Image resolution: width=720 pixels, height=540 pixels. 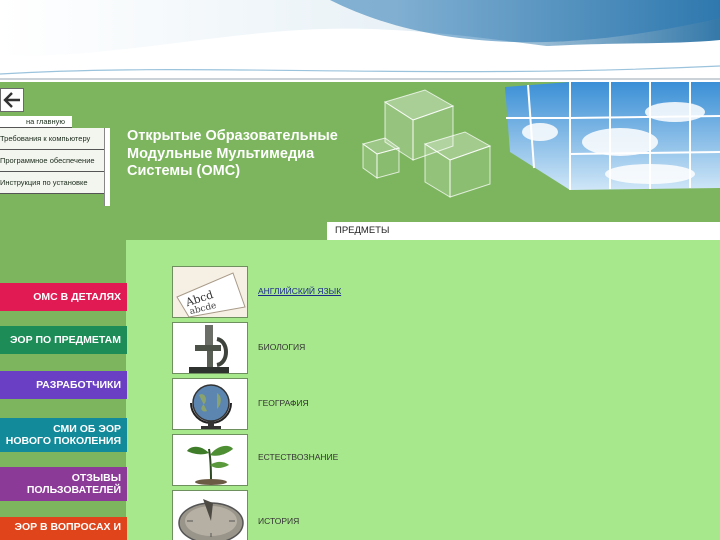 I want to click on subject-label: ИСТОРИЯ, so click(x=278, y=521).